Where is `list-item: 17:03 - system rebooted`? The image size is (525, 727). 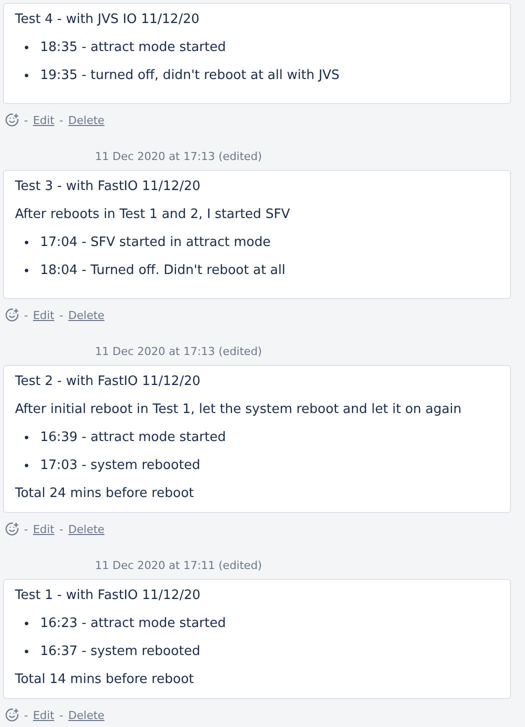 list-item: 17:03 - system rebooted is located at coordinates (120, 466).